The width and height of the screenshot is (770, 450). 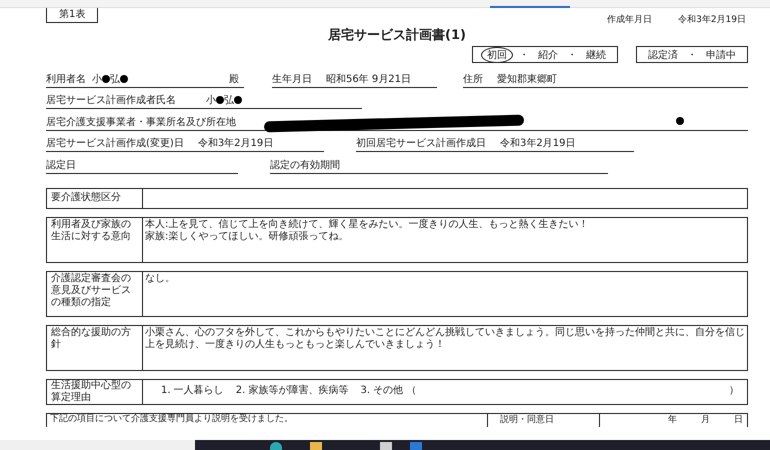 I want to click on date-unit: 日, so click(x=738, y=420).